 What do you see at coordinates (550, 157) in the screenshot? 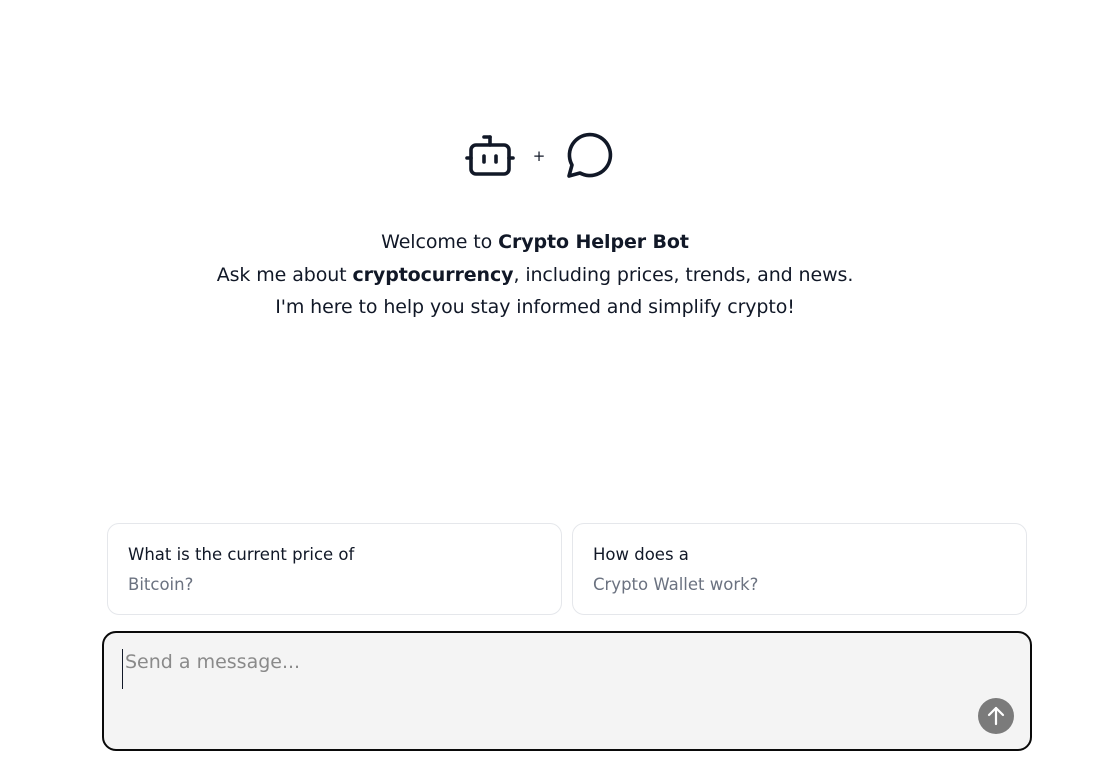
I see `hero-icons: +` at bounding box center [550, 157].